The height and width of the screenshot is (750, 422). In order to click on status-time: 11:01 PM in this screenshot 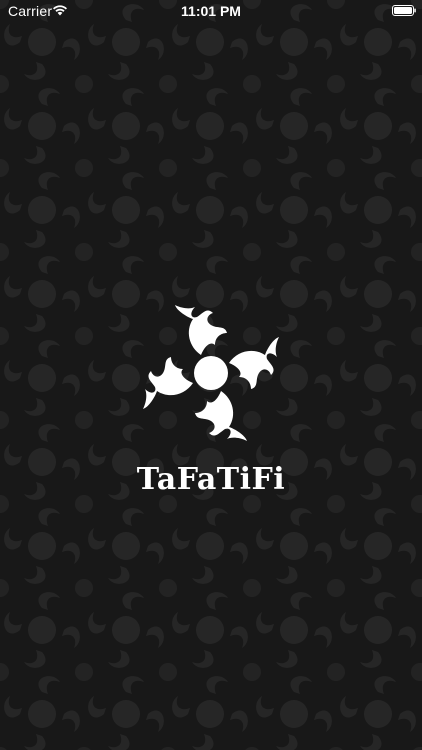, I will do `click(211, 11)`.